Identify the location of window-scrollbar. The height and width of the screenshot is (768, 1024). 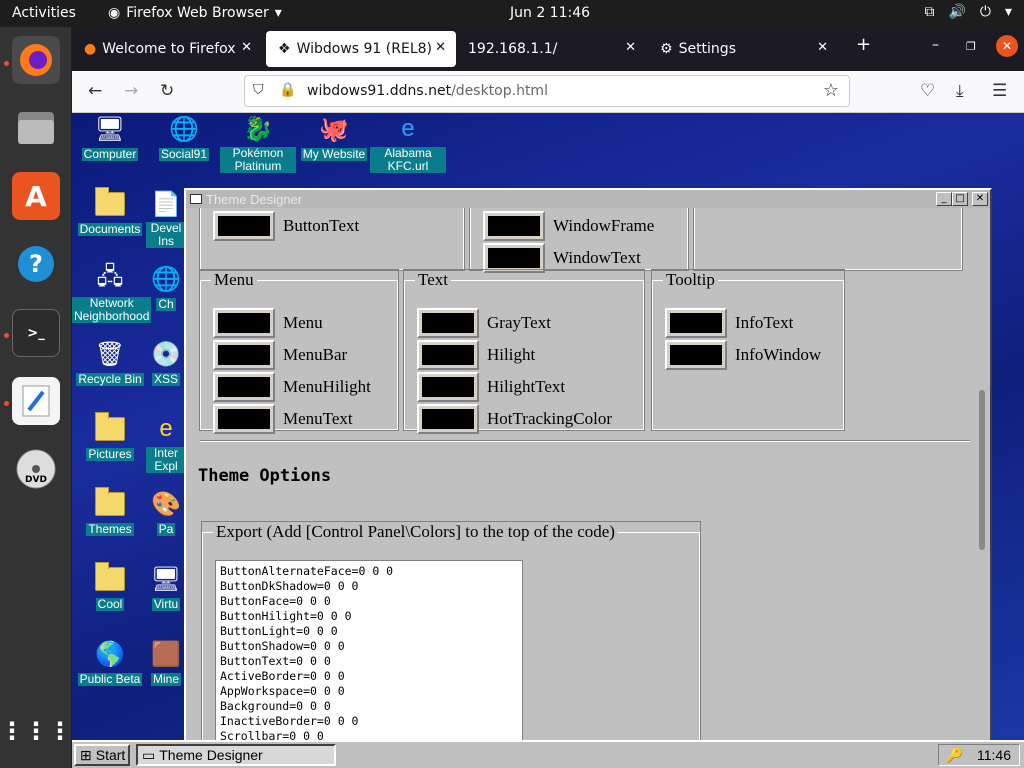
(983, 478).